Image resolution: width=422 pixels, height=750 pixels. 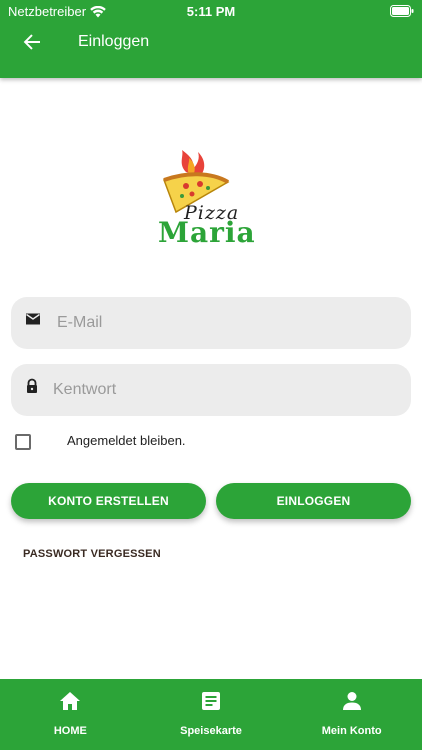 I want to click on email-field, so click(x=227, y=323).